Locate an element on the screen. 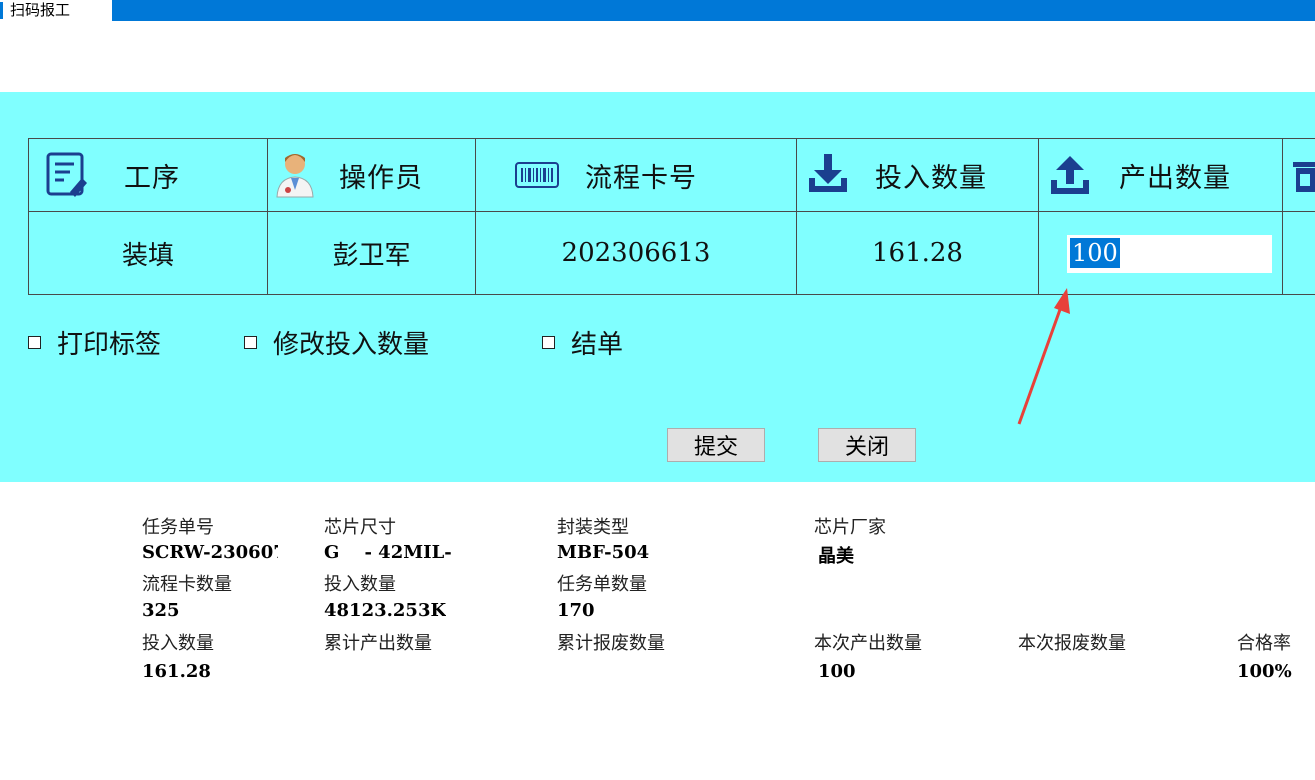 The image size is (1315, 780). task-no-value: SCRW-230607-( is located at coordinates (210, 552).